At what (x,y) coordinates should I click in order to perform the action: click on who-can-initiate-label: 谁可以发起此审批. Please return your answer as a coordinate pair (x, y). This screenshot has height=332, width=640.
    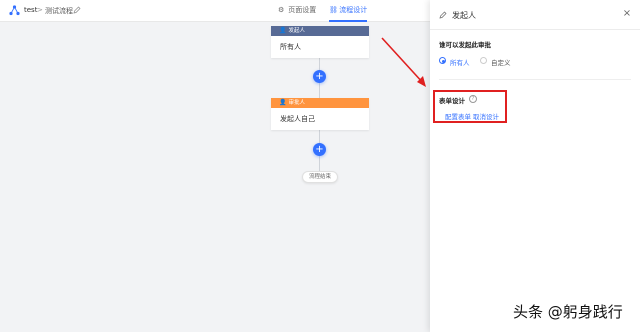
    Looking at the image, I should click on (465, 45).